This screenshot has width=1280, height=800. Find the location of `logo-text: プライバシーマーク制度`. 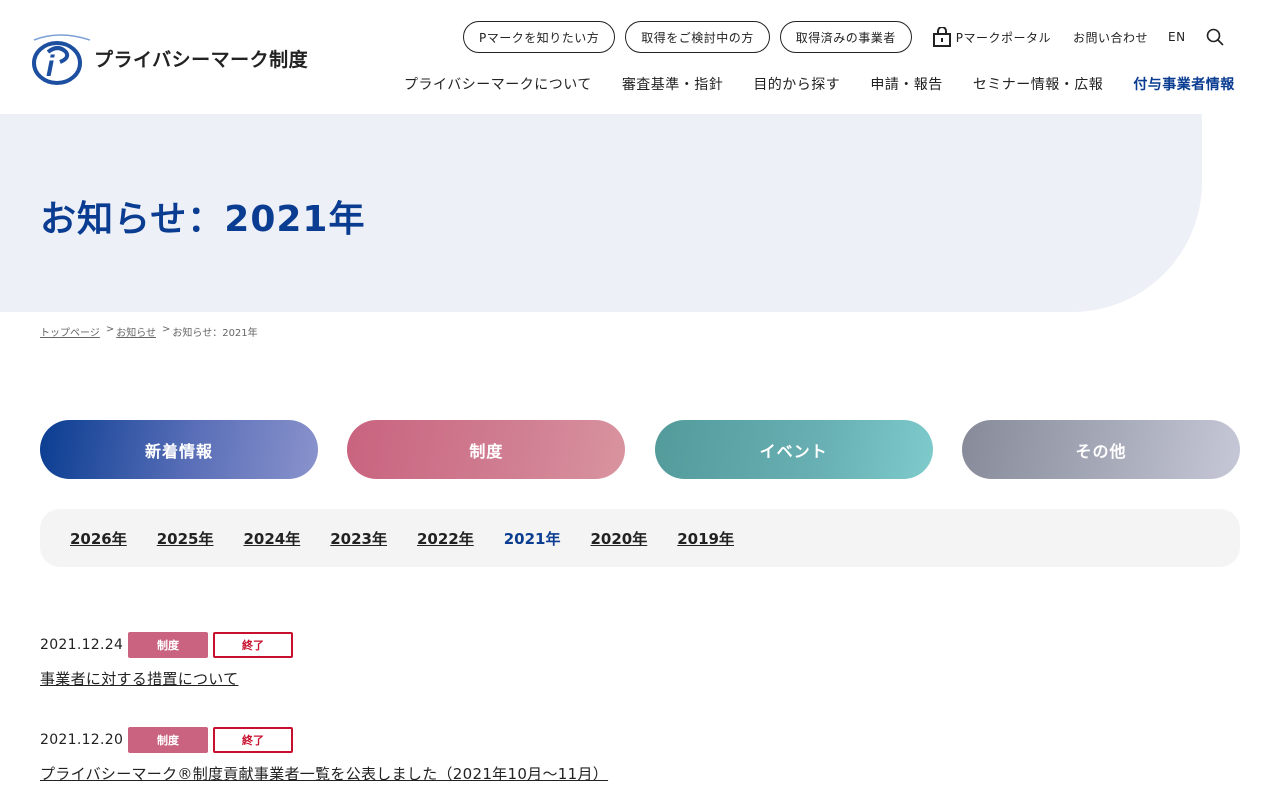

logo-text: プライバシーマーク制度 is located at coordinates (201, 59).